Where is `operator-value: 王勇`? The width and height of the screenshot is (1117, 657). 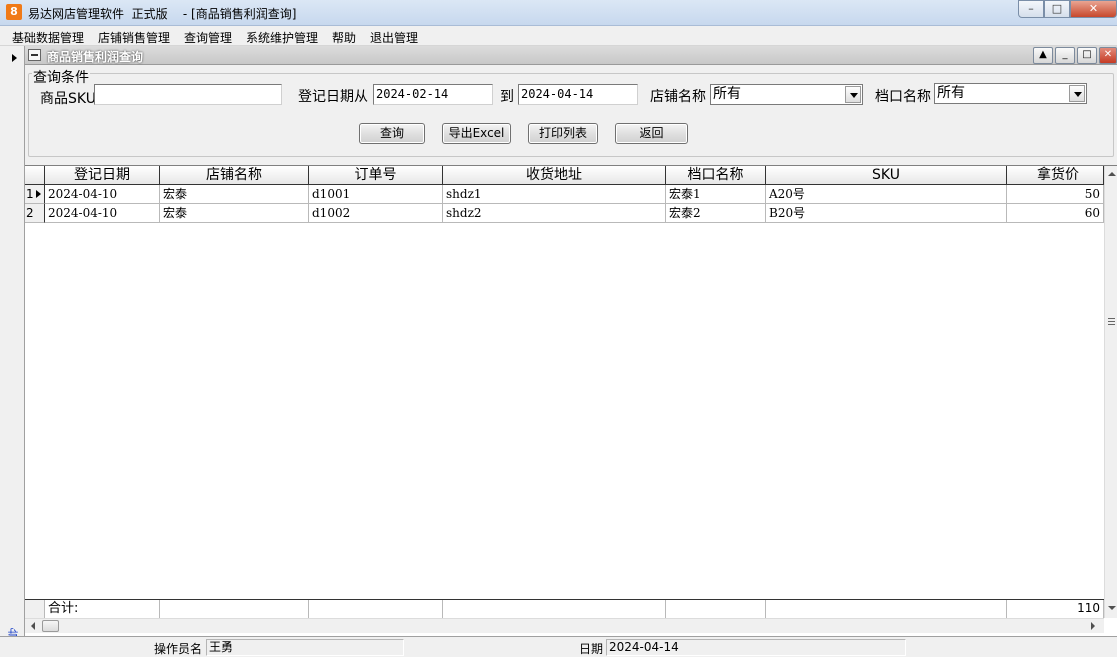
operator-value: 王勇 is located at coordinates (305, 647).